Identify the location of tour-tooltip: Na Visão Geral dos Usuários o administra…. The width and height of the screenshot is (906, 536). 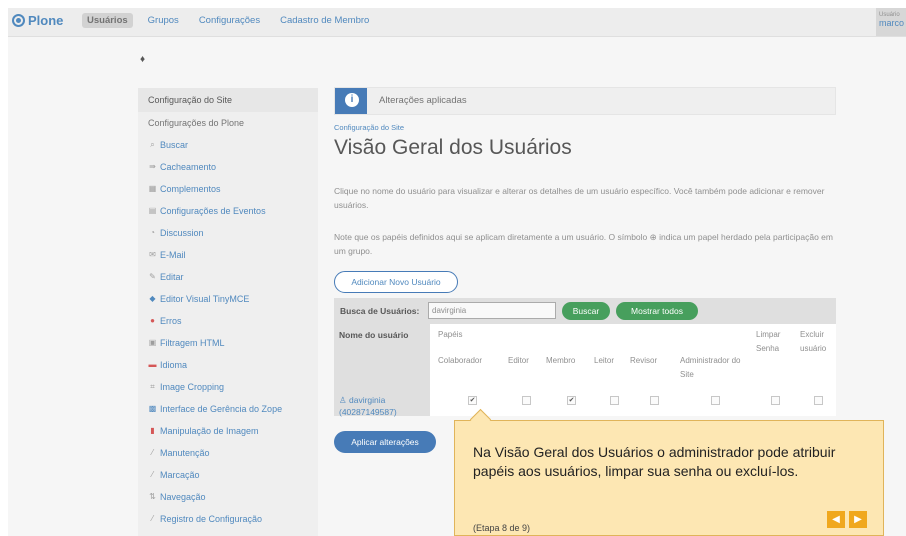
(669, 472).